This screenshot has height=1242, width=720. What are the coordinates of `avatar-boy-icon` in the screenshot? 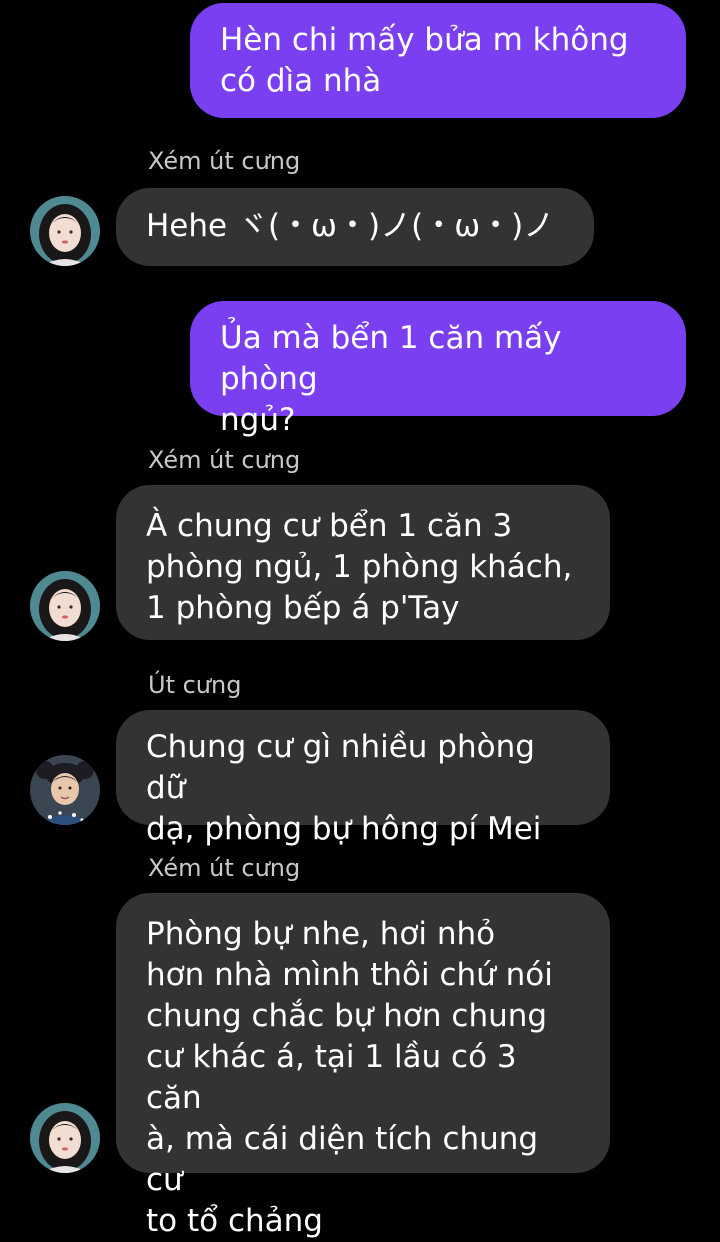 It's located at (65, 790).